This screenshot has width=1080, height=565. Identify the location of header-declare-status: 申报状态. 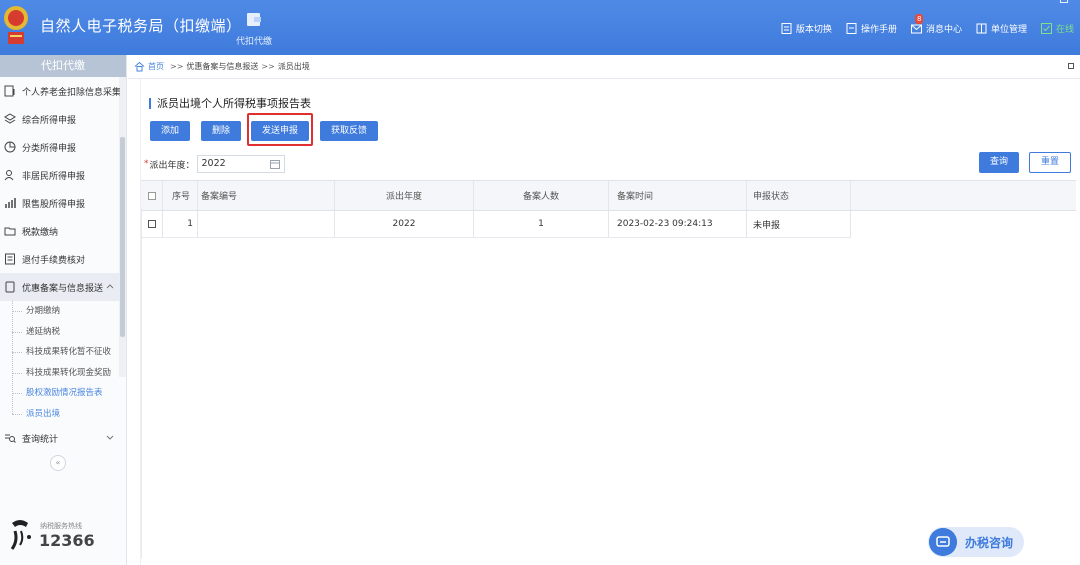
(799, 195).